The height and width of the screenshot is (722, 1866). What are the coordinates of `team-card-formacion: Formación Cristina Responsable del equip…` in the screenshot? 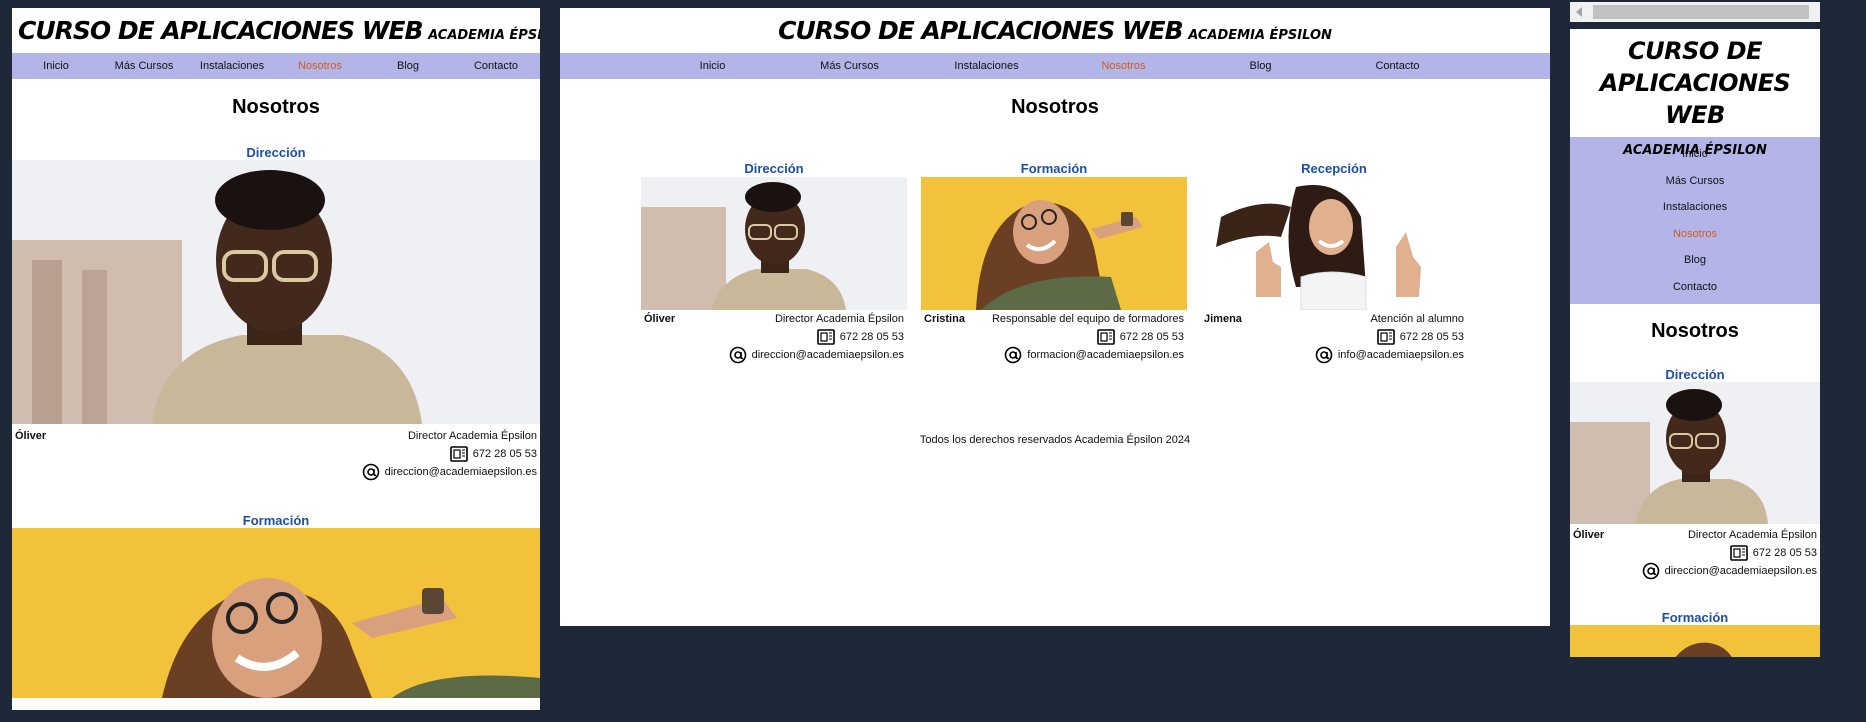 It's located at (1054, 262).